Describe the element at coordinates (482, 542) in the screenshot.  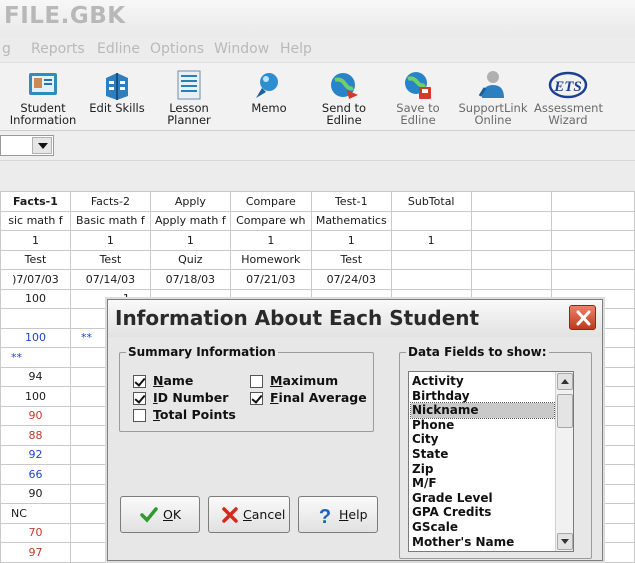
I see `list-item: Mother's Name` at that location.